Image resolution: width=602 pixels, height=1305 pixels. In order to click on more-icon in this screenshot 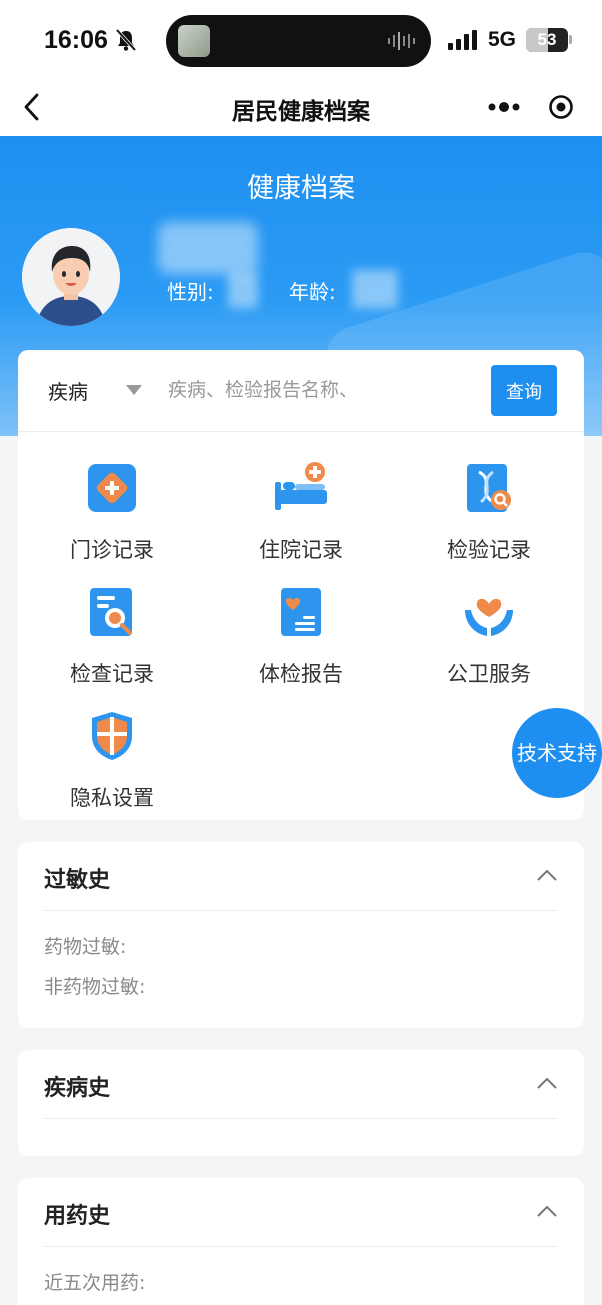, I will do `click(504, 107)`.